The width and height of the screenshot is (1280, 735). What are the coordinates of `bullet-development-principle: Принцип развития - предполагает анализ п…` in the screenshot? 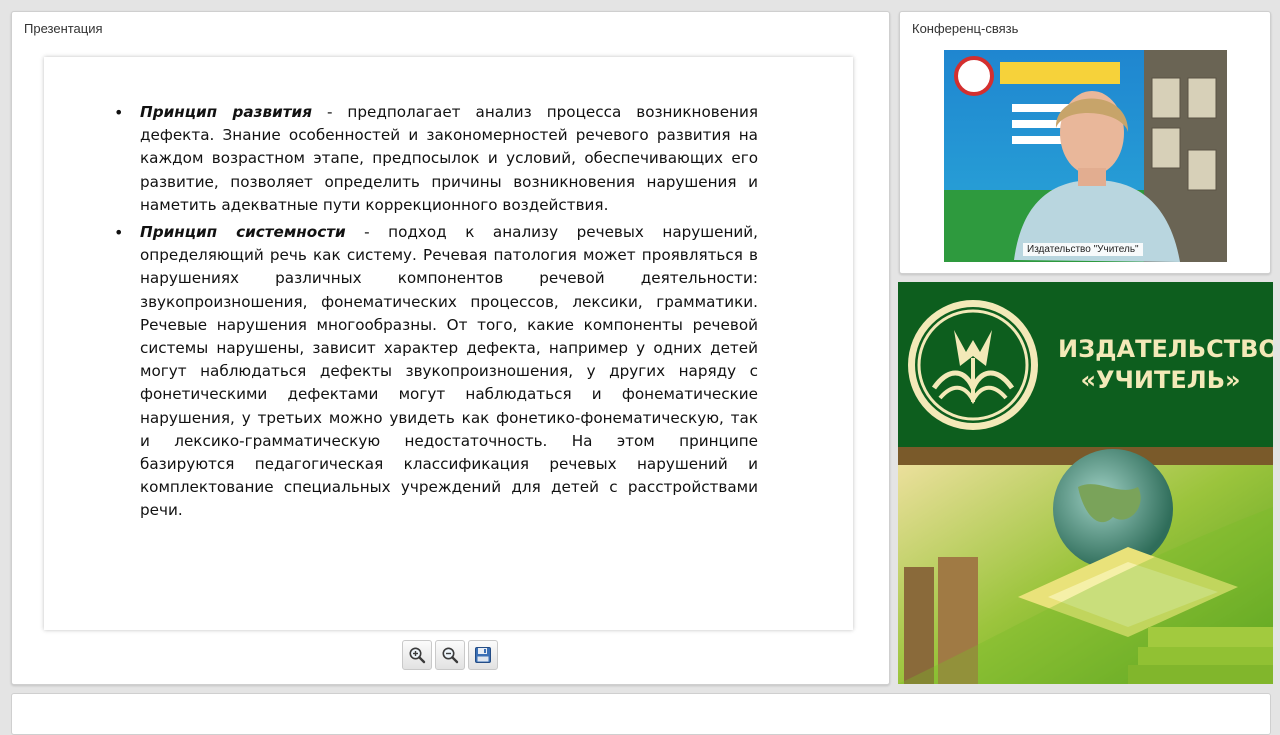 It's located at (436, 159).